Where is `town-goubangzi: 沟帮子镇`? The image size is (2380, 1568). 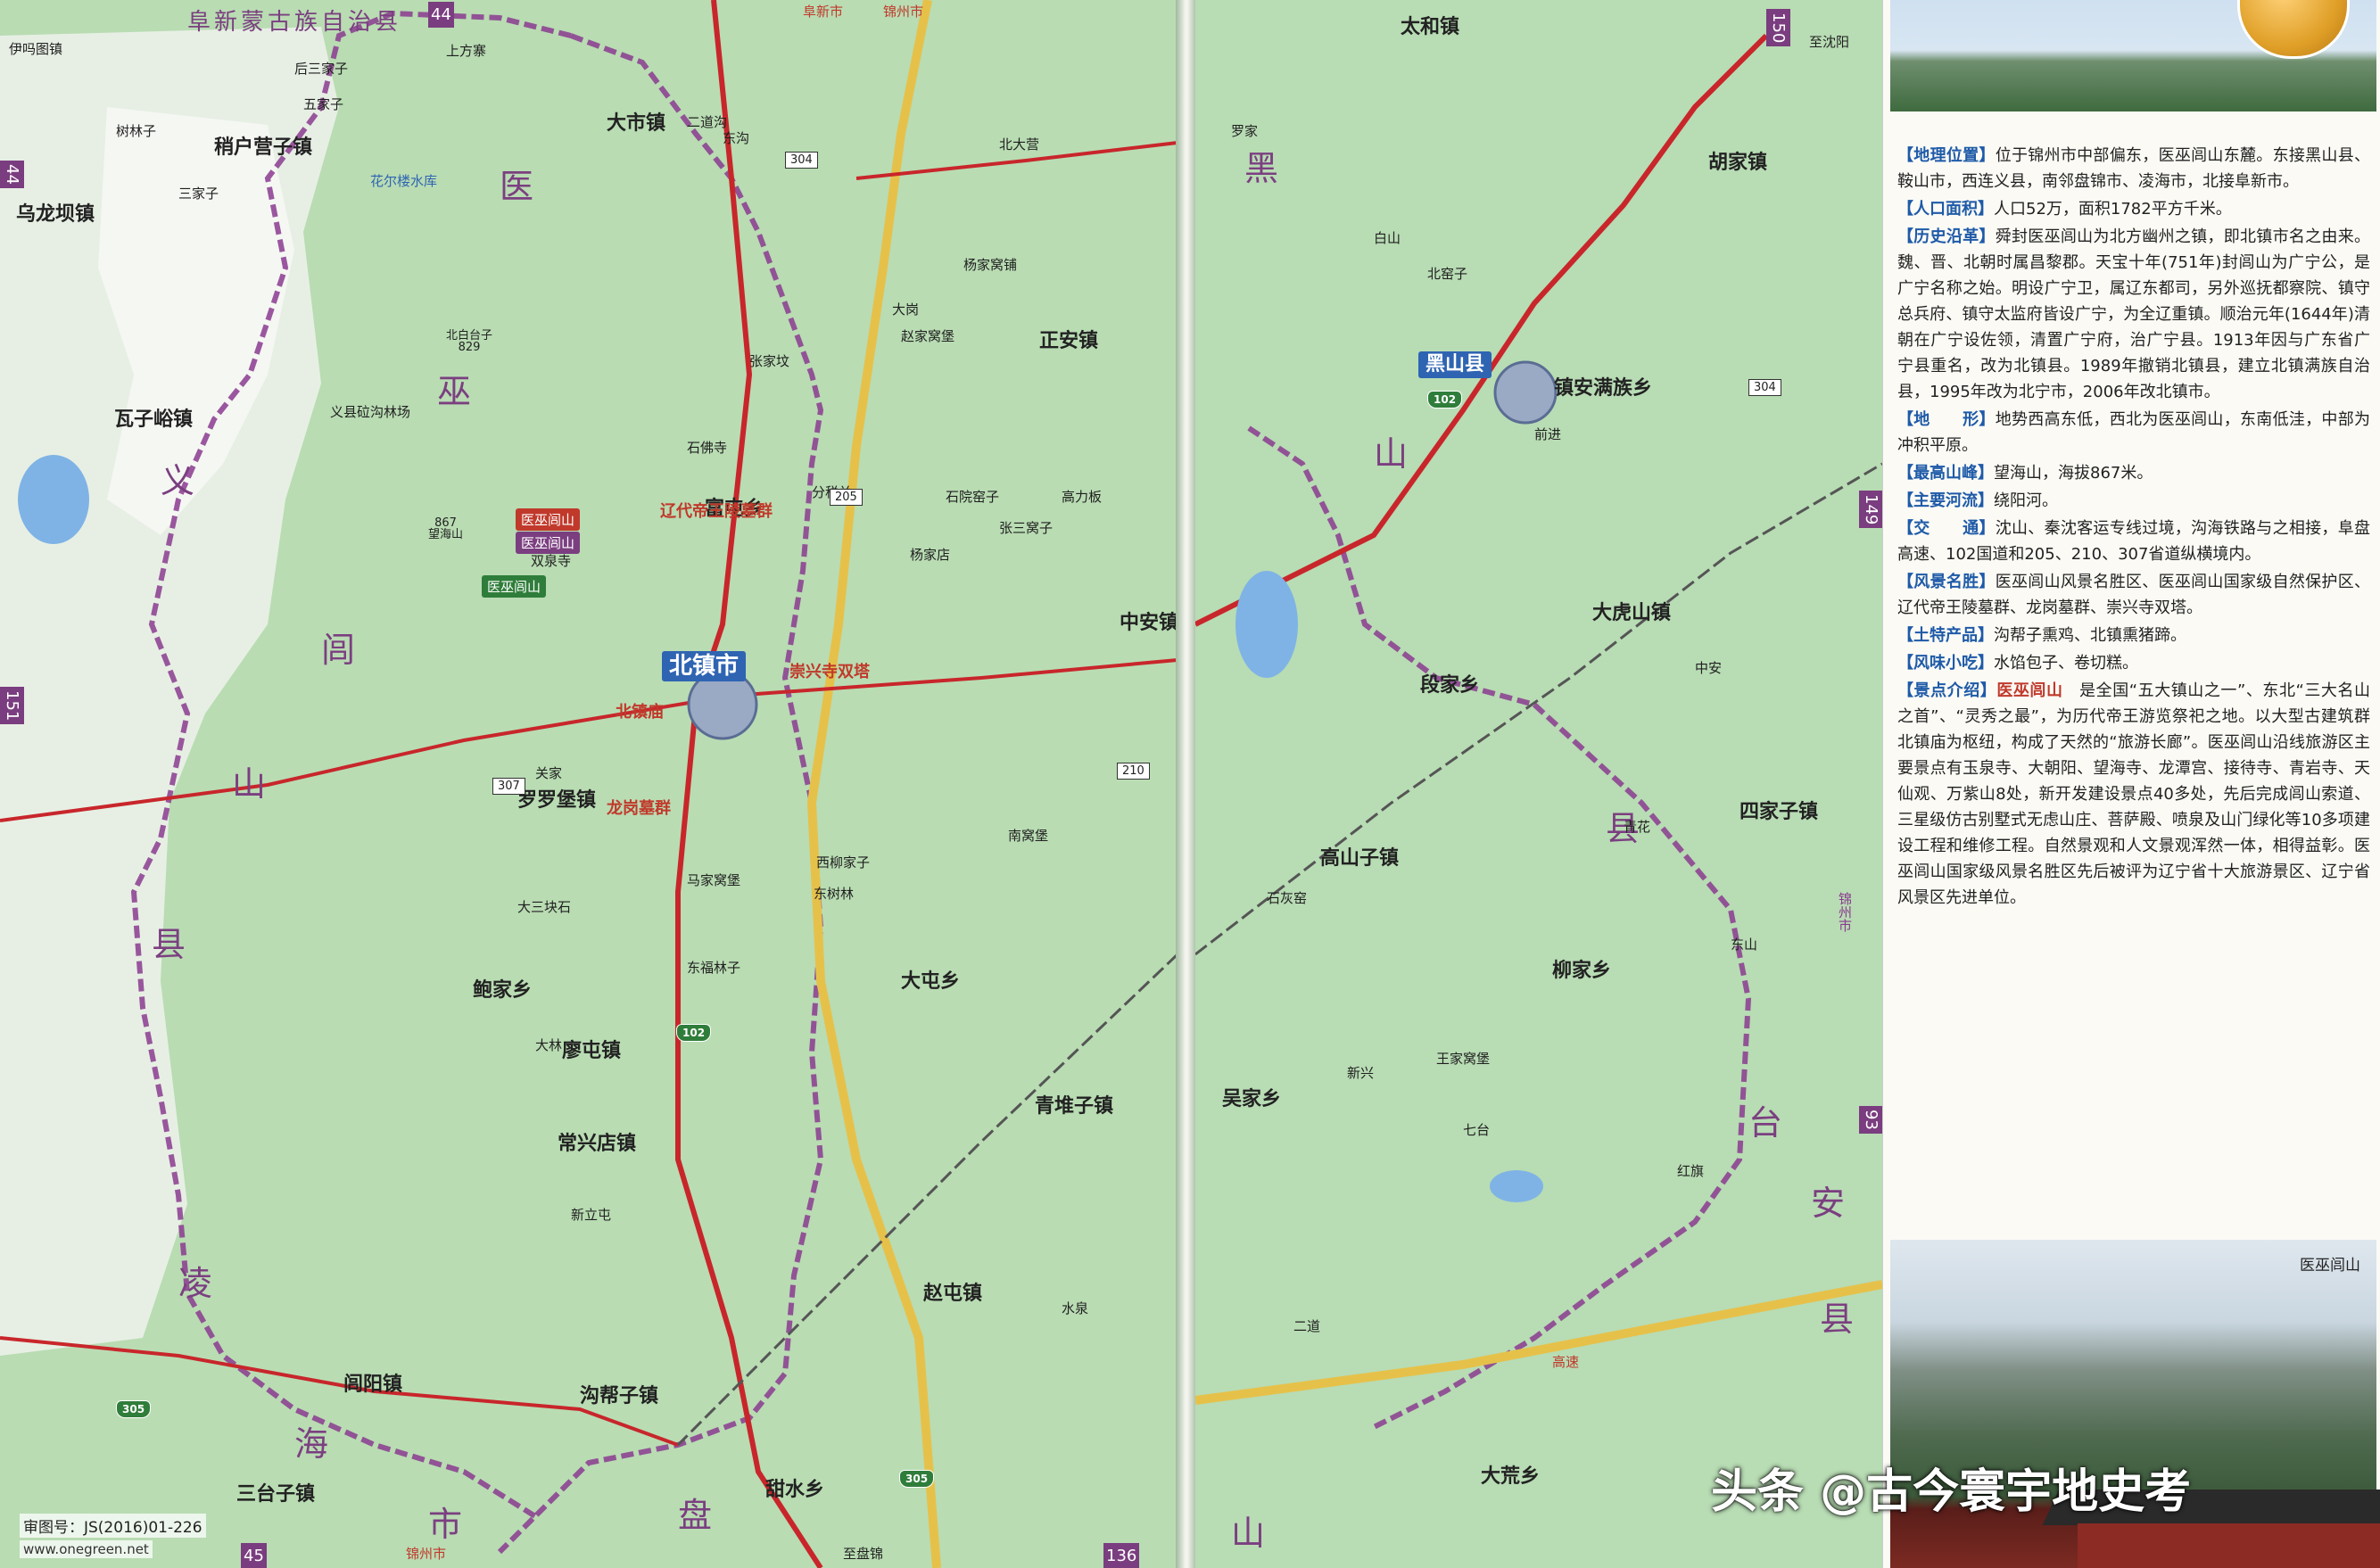 town-goubangzi: 沟帮子镇 is located at coordinates (619, 1396).